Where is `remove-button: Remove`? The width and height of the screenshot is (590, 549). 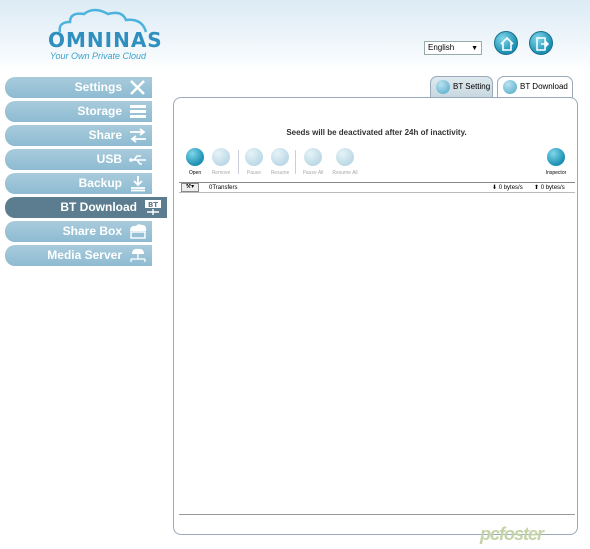
remove-button: Remove is located at coordinates (221, 162).